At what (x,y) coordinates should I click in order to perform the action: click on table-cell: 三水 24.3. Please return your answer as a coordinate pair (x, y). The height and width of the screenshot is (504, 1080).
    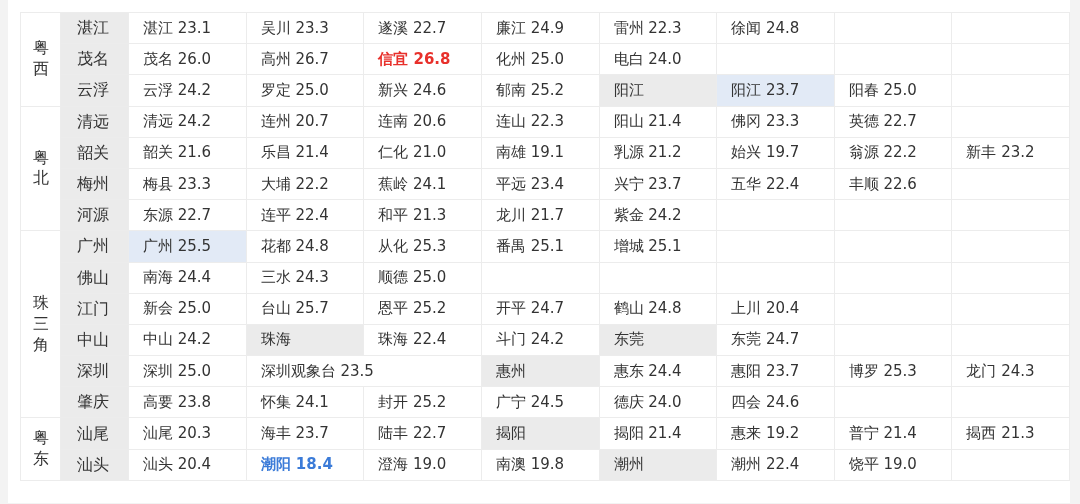
    Looking at the image, I should click on (305, 278).